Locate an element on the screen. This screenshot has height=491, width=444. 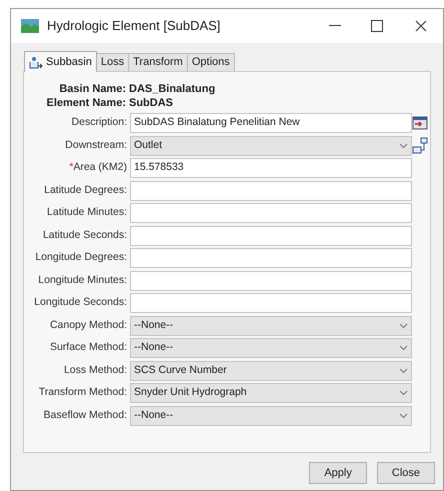
field-label: Loss Method: is located at coordinates (95, 370).